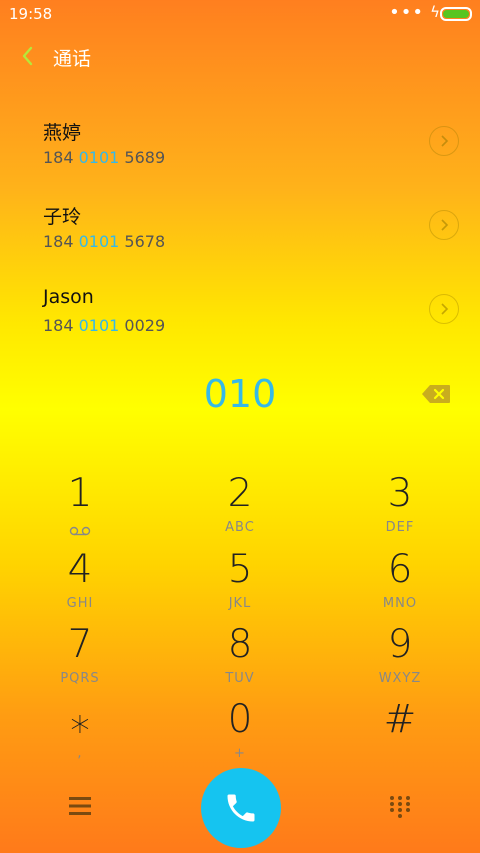 This screenshot has height=853, width=480. What do you see at coordinates (456, 14) in the screenshot?
I see `battery-icon` at bounding box center [456, 14].